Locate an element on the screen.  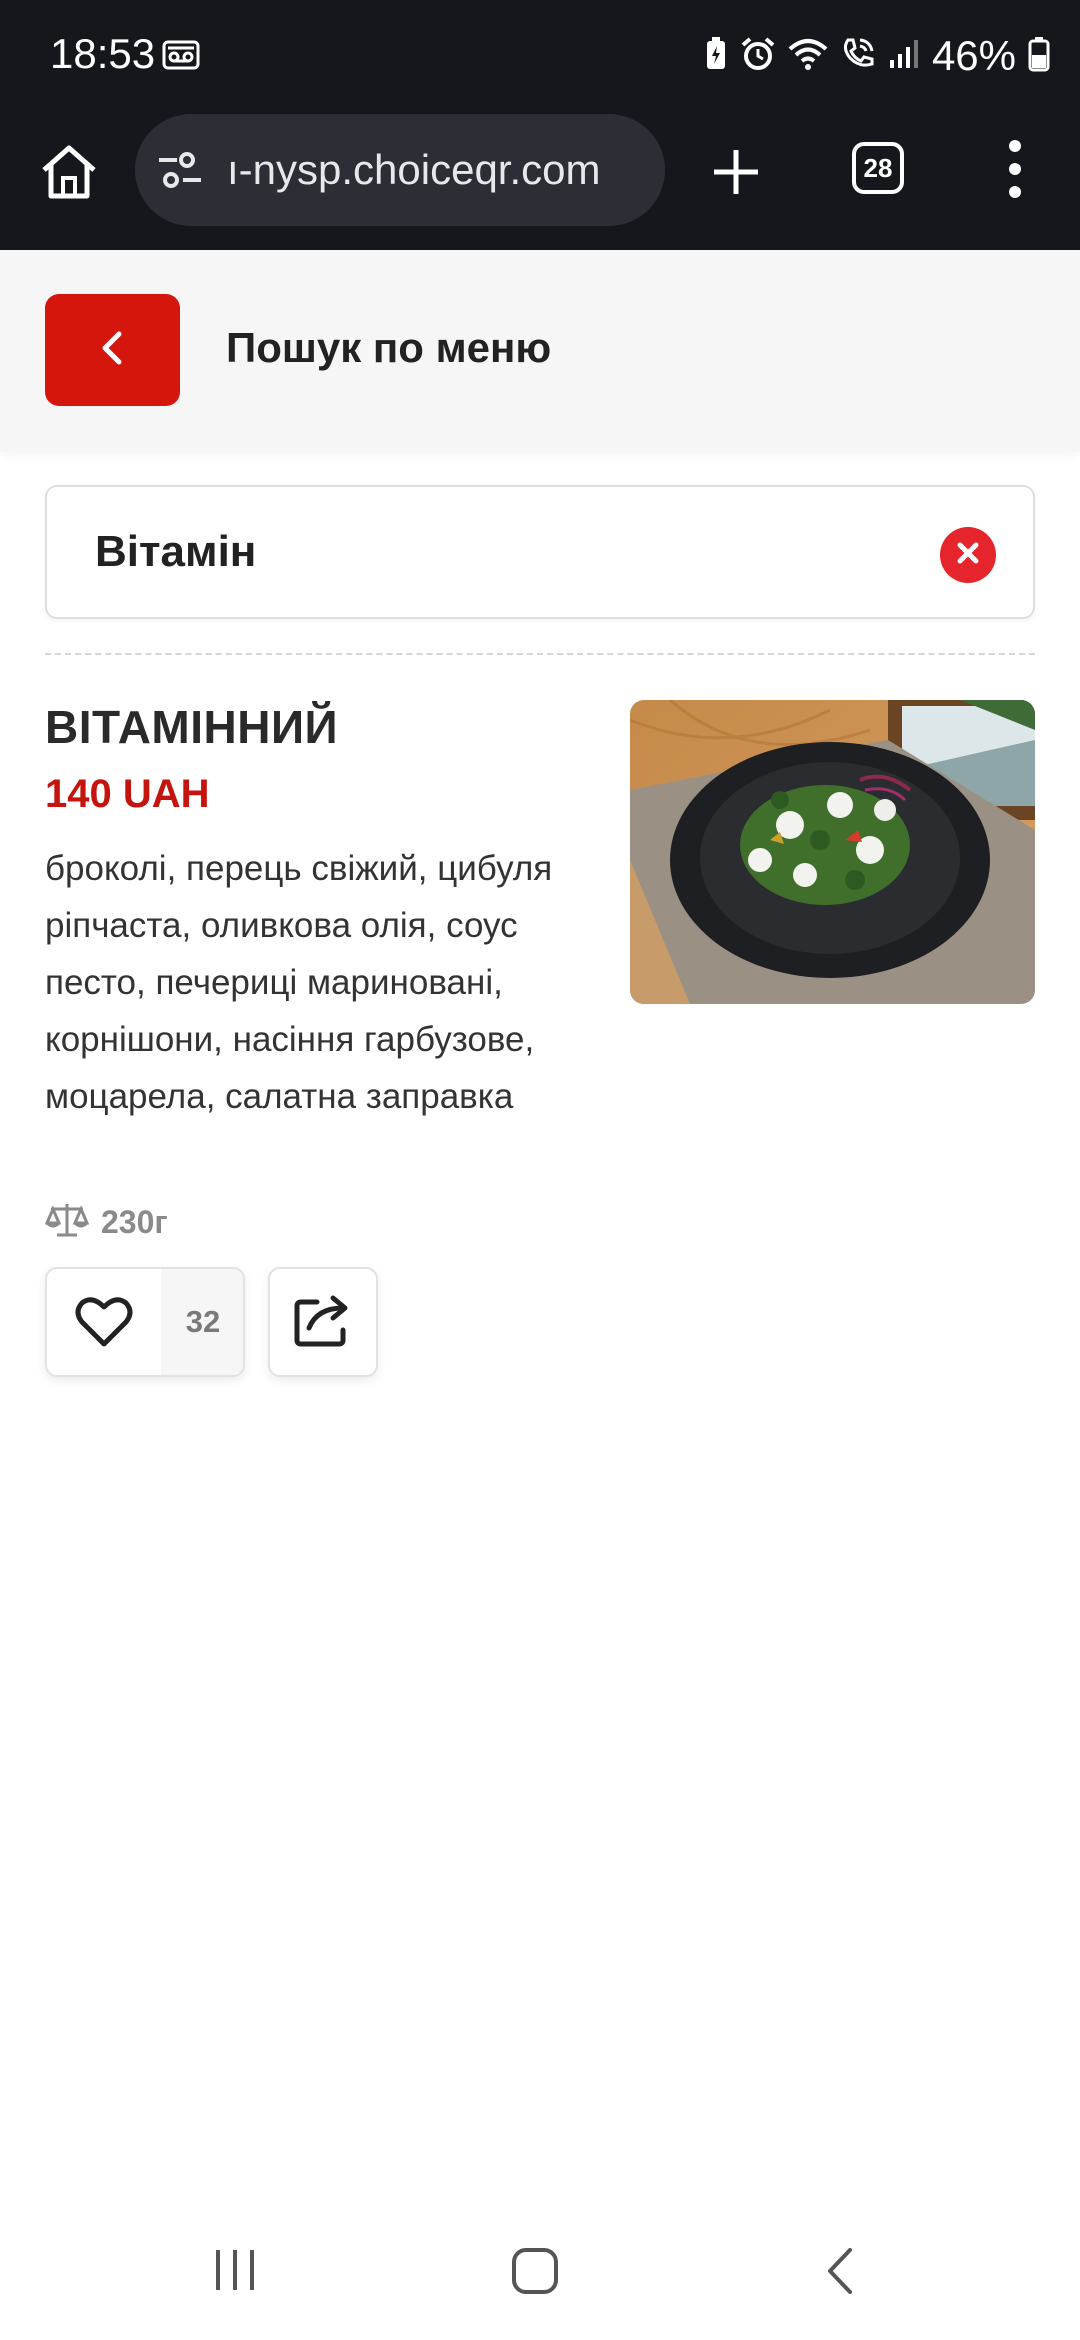
battery-saver-icon is located at coordinates (716, 56).